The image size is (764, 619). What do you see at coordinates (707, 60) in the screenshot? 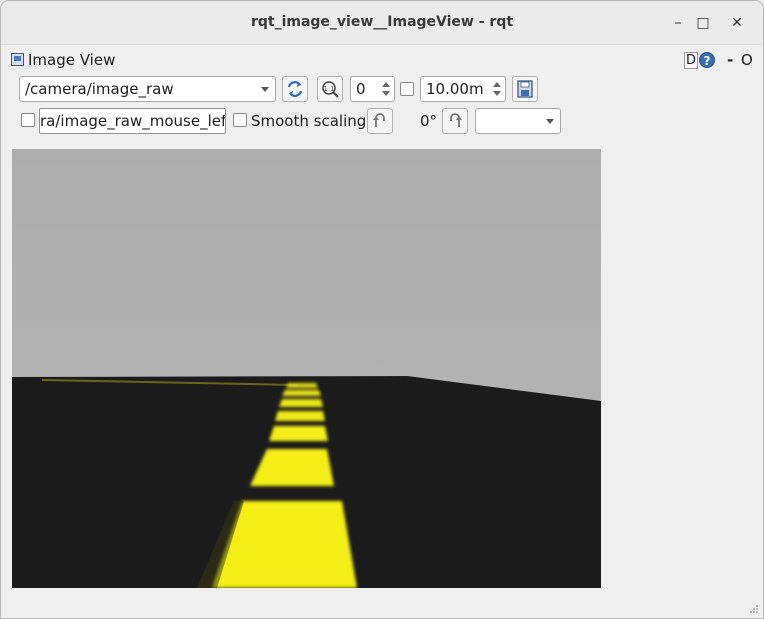
I see `help-icon: ?` at bounding box center [707, 60].